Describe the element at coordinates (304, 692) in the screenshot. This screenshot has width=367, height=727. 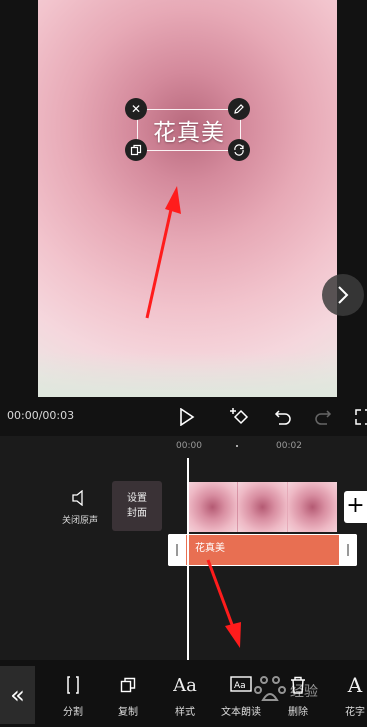
I see `svg-text: 经验` at that location.